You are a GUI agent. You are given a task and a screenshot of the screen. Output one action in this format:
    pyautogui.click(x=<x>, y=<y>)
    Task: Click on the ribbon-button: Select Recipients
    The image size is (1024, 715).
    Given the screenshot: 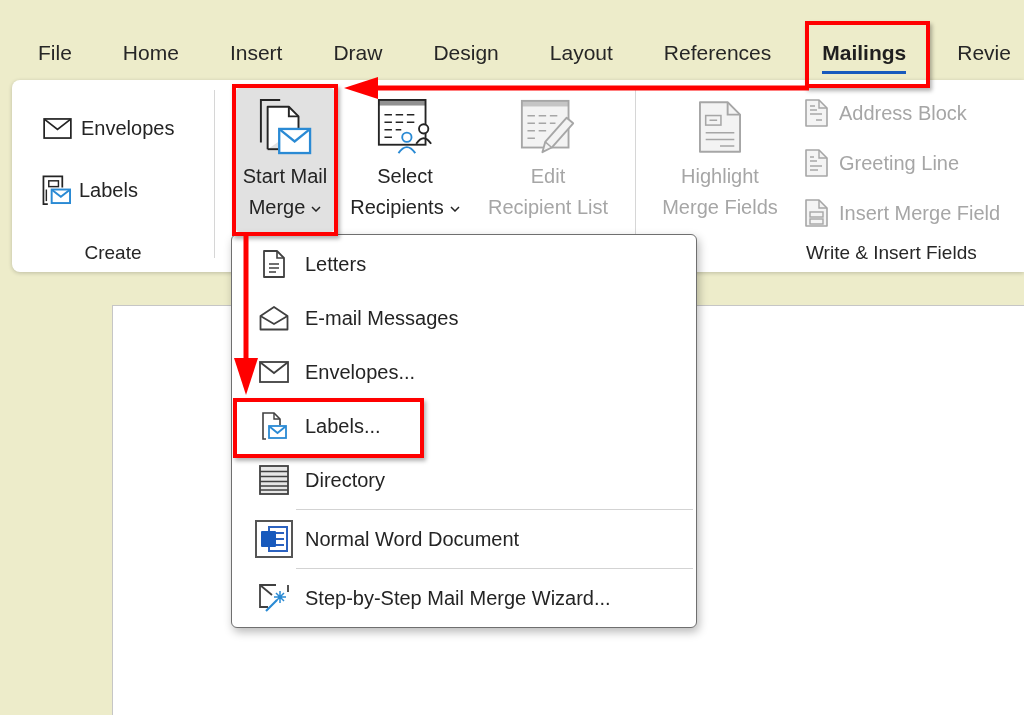 What is the action you would take?
    pyautogui.click(x=405, y=160)
    